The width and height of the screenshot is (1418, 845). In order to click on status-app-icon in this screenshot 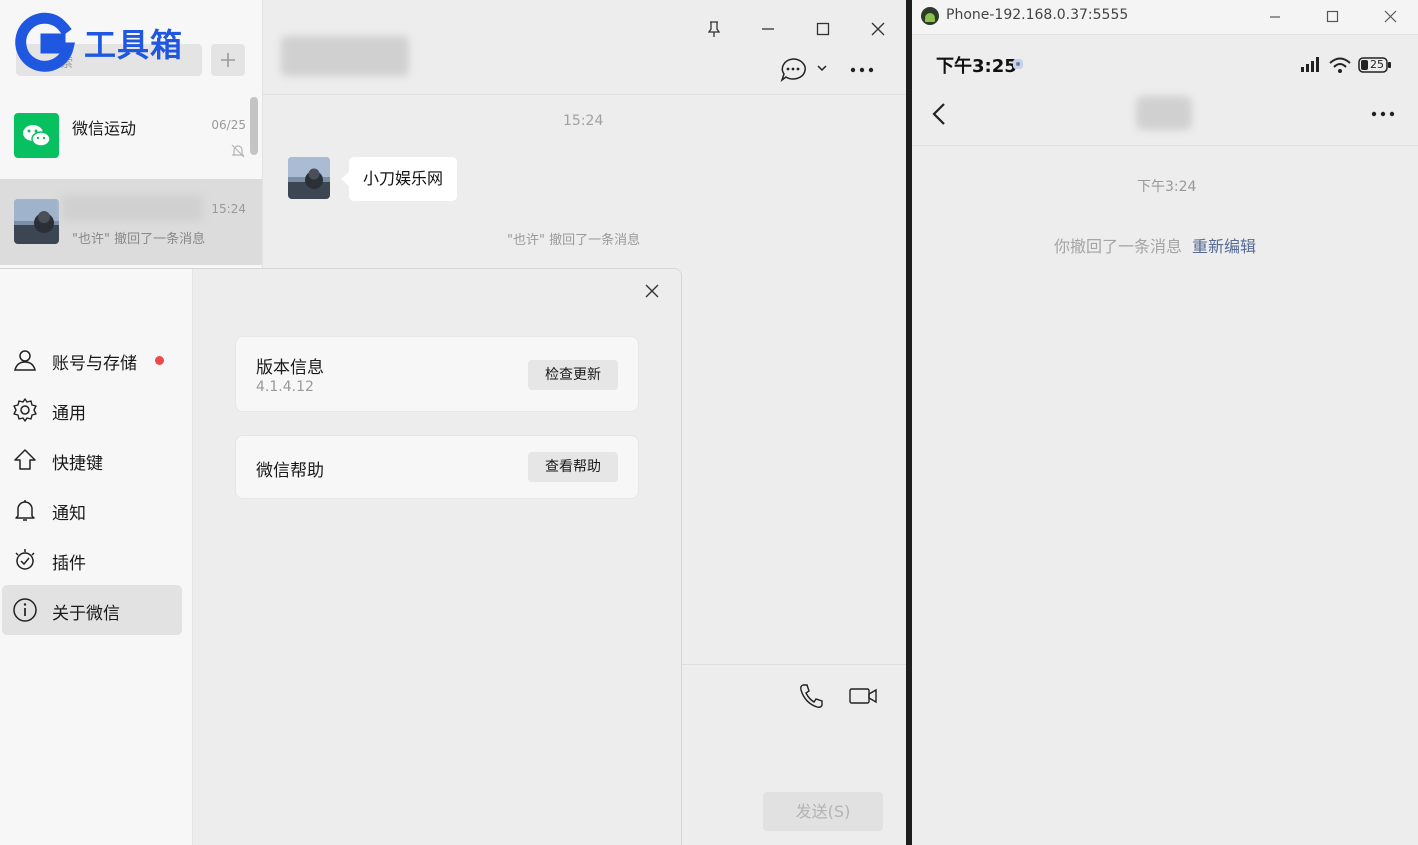, I will do `click(1018, 64)`.